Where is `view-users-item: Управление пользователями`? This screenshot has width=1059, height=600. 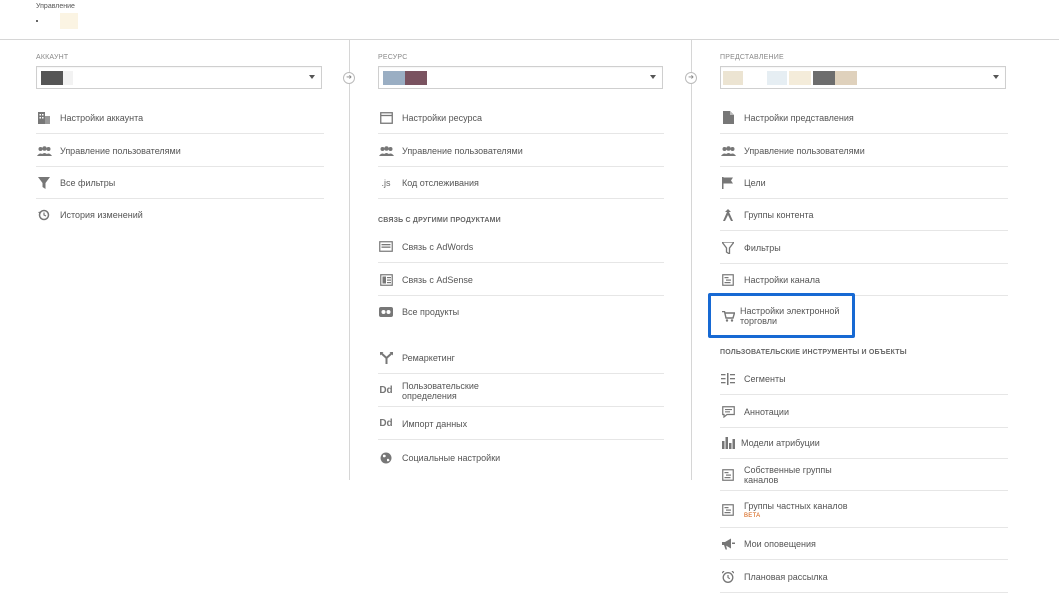 view-users-item: Управление пользователями is located at coordinates (864, 151).